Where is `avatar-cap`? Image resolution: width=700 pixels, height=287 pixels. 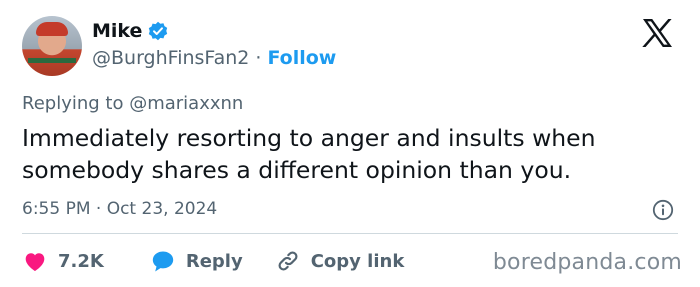 avatar-cap is located at coordinates (52, 29).